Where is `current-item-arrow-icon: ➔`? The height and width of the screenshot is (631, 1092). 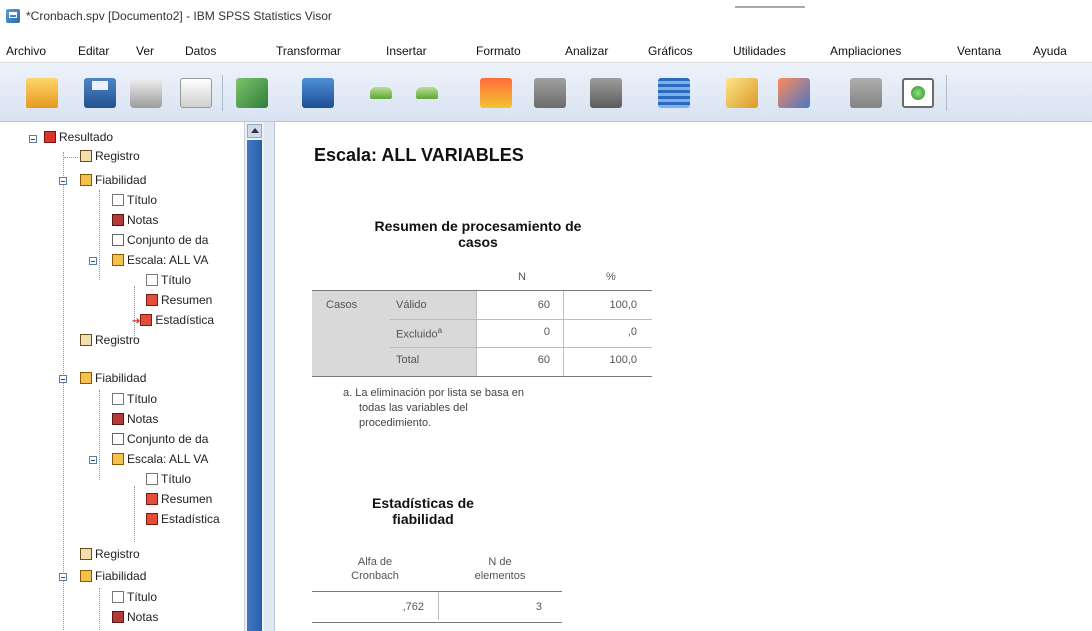
current-item-arrow-icon: ➔ is located at coordinates (136, 321).